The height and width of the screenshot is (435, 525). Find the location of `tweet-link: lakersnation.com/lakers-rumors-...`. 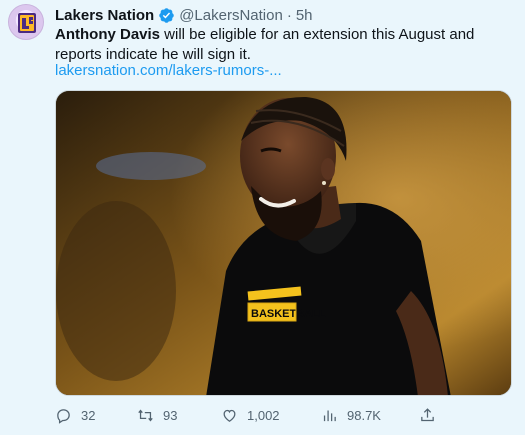

tweet-link: lakersnation.com/lakers-rumors-... is located at coordinates (168, 70).